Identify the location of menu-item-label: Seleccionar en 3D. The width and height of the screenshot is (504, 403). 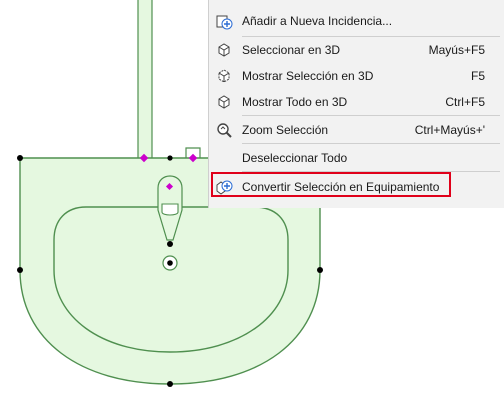
(291, 50).